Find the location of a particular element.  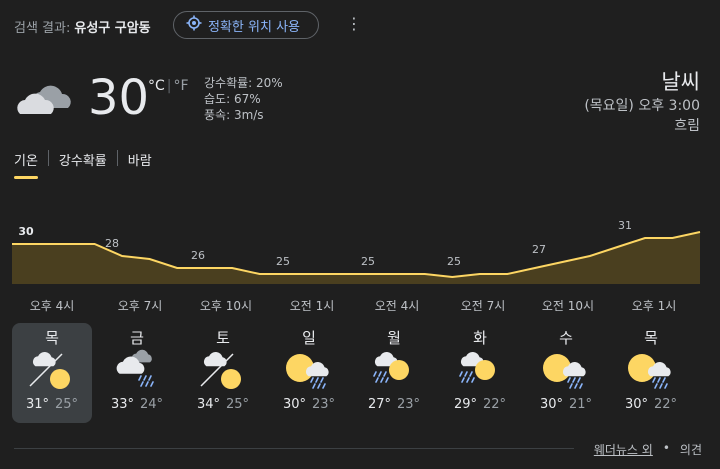

day-forecast-item: 목 30° 22° is located at coordinates (651, 373).